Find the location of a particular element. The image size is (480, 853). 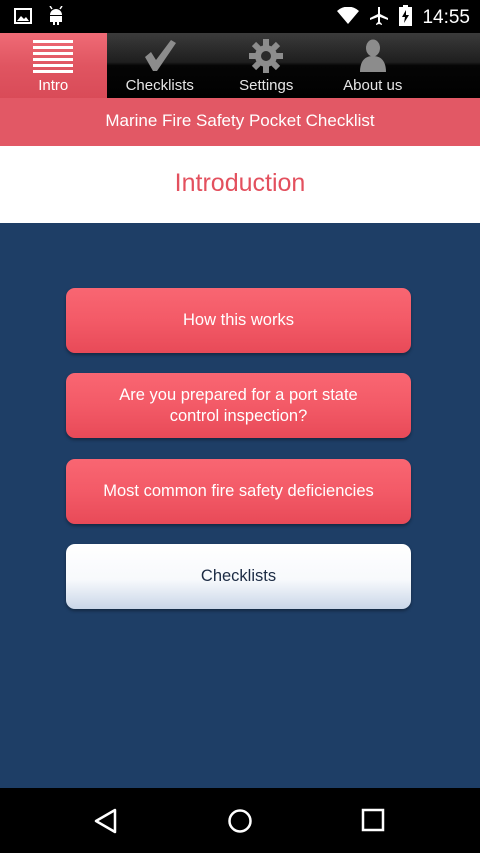

app-header-title: Marine Fire Safety Pocket Checklist is located at coordinates (240, 122).